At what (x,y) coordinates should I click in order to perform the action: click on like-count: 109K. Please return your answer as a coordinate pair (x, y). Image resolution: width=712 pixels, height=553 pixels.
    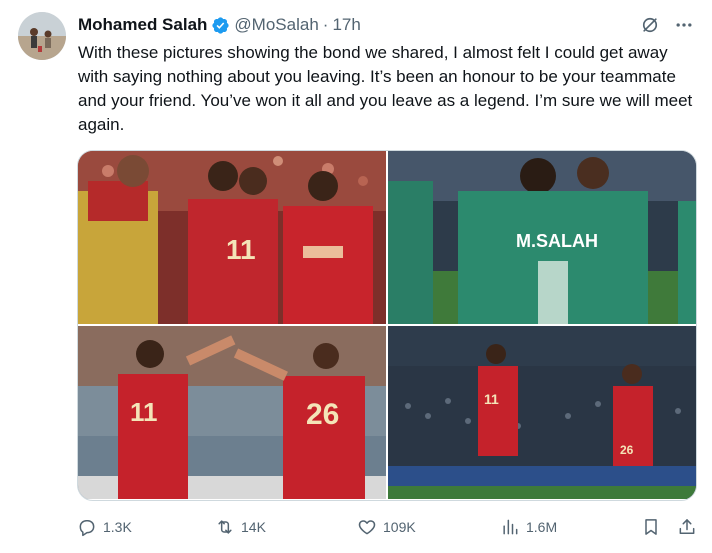
    Looking at the image, I should click on (399, 527).